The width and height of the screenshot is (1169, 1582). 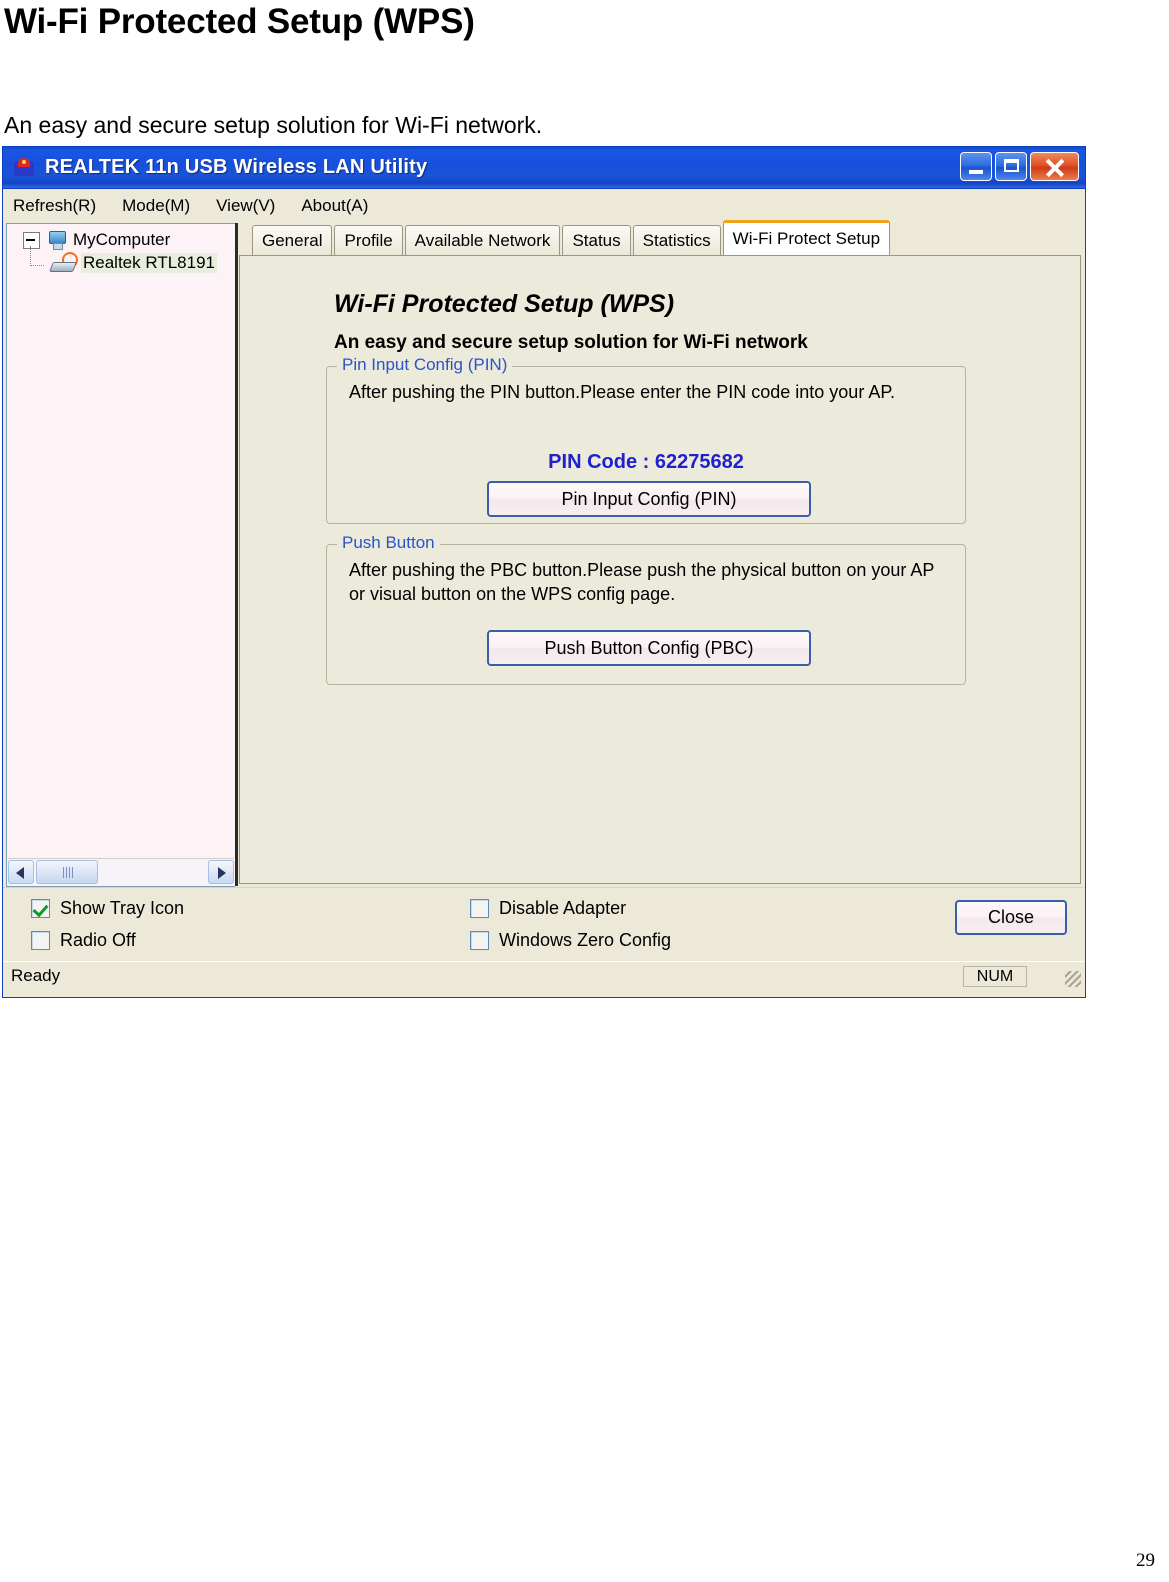 I want to click on menu-item-view: View(V), so click(x=245, y=206).